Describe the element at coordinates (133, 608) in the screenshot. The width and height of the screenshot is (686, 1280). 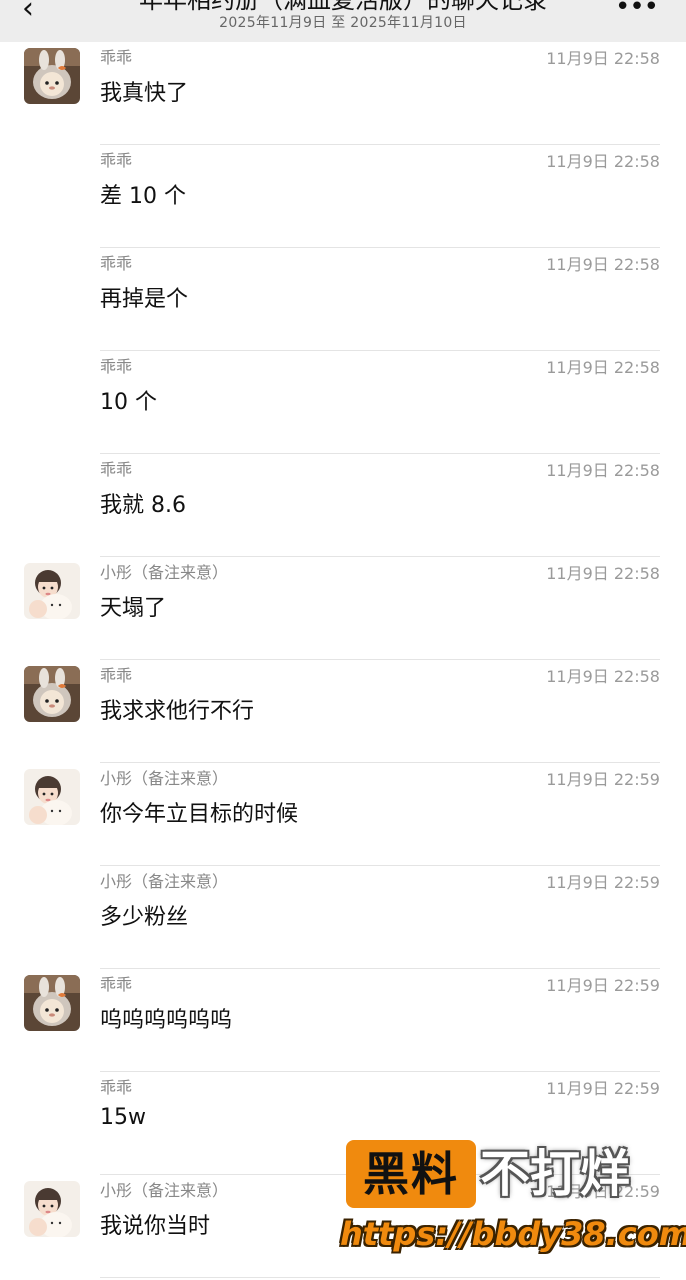
I see `message-text: 天塌了` at that location.